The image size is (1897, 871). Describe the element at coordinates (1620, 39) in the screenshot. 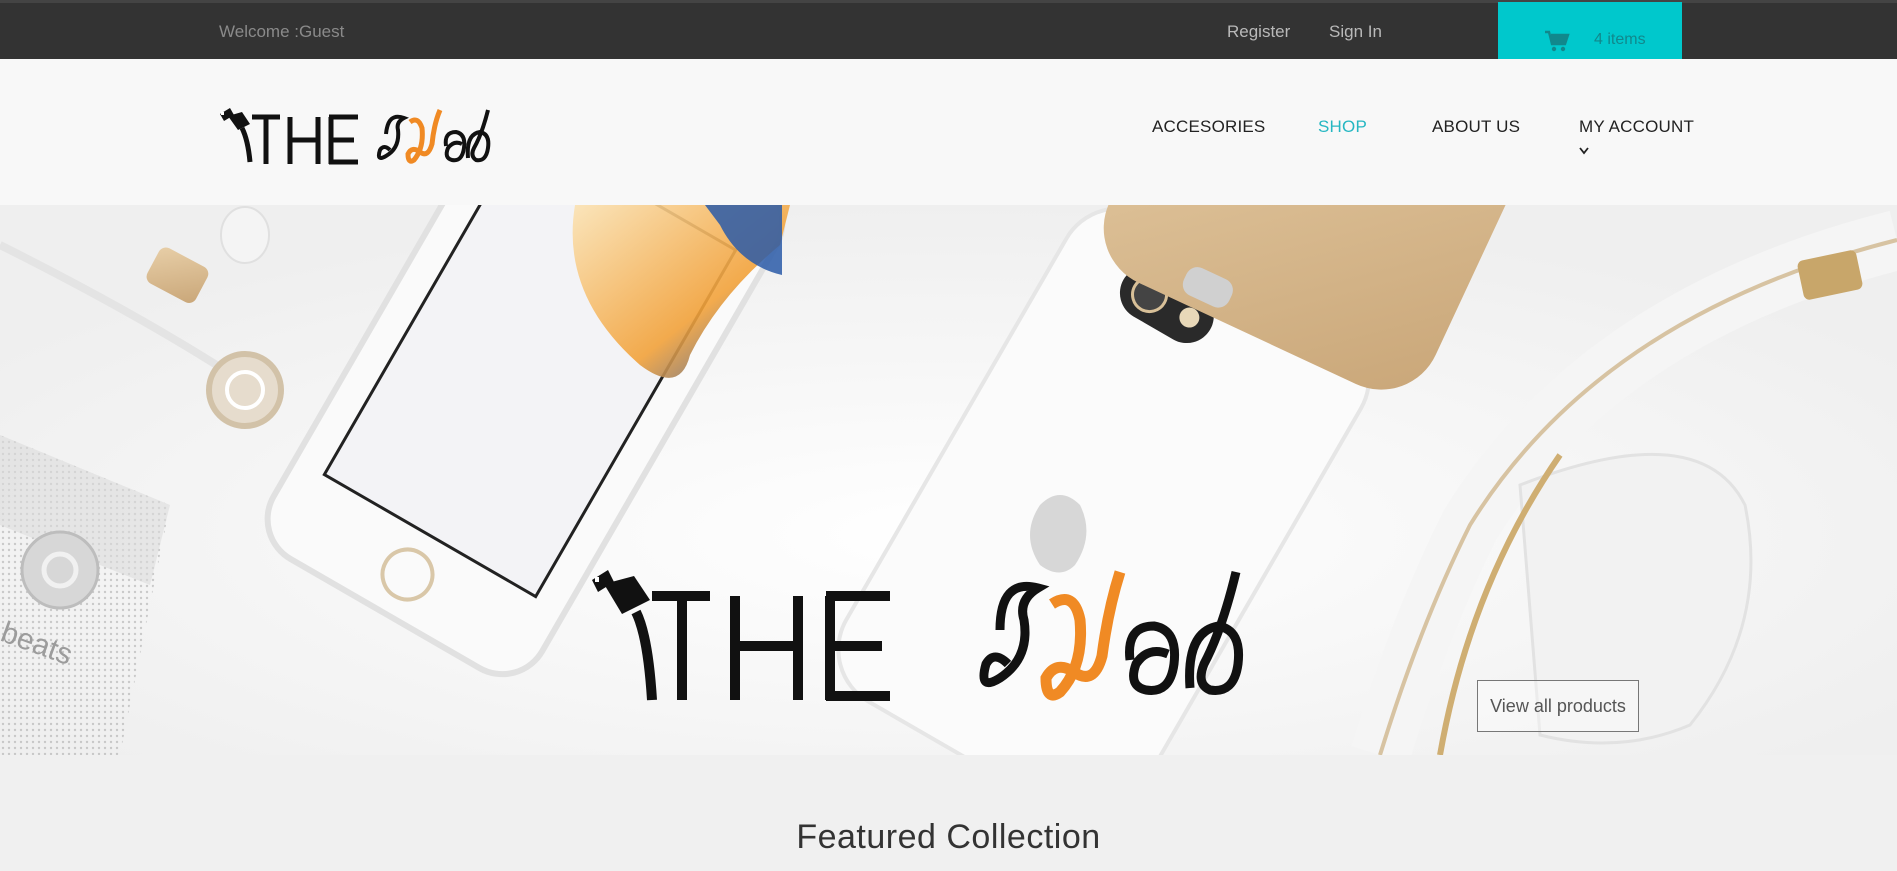

I see `cart-item-count: 4 items` at that location.